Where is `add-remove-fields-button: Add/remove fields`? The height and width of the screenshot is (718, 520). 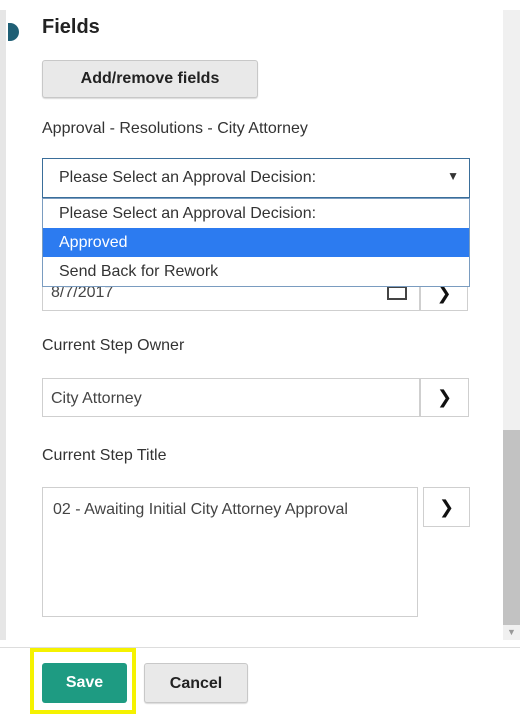 add-remove-fields-button: Add/remove fields is located at coordinates (150, 79).